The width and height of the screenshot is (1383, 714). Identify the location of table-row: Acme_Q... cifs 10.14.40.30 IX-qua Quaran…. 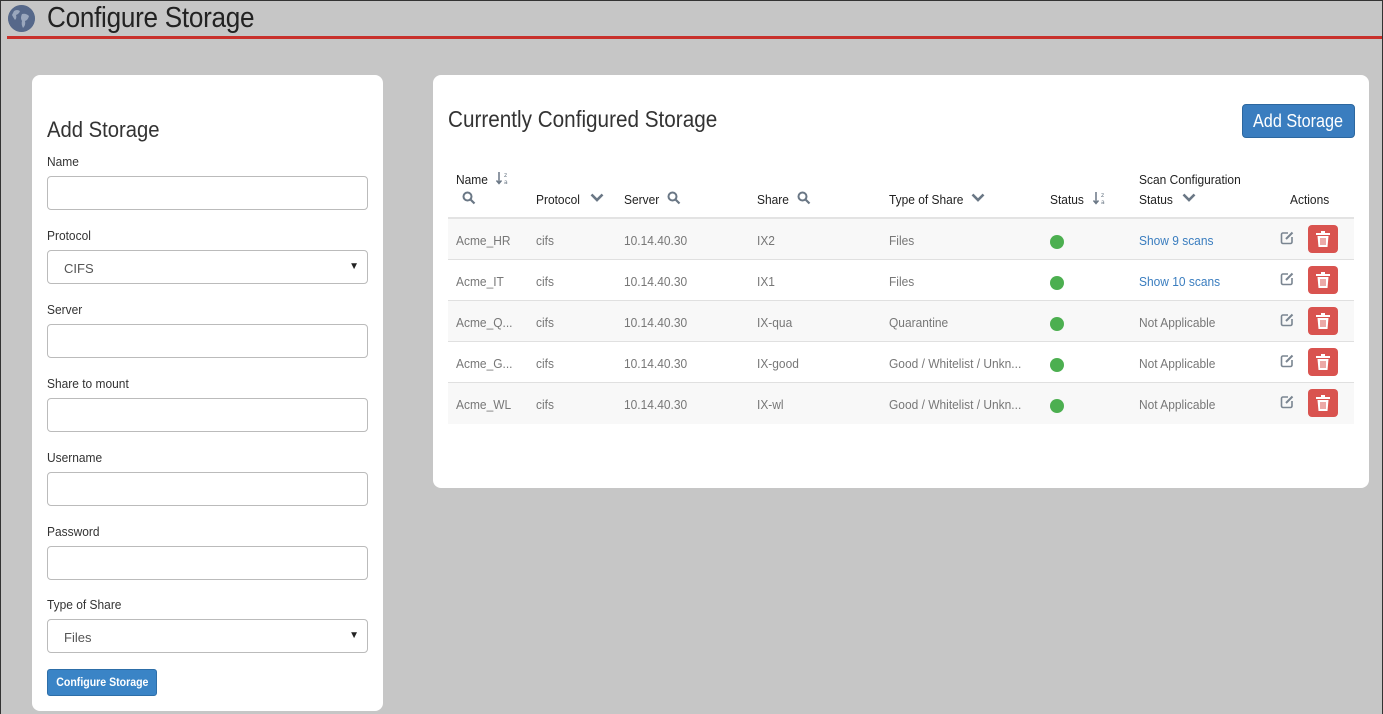
(901, 321).